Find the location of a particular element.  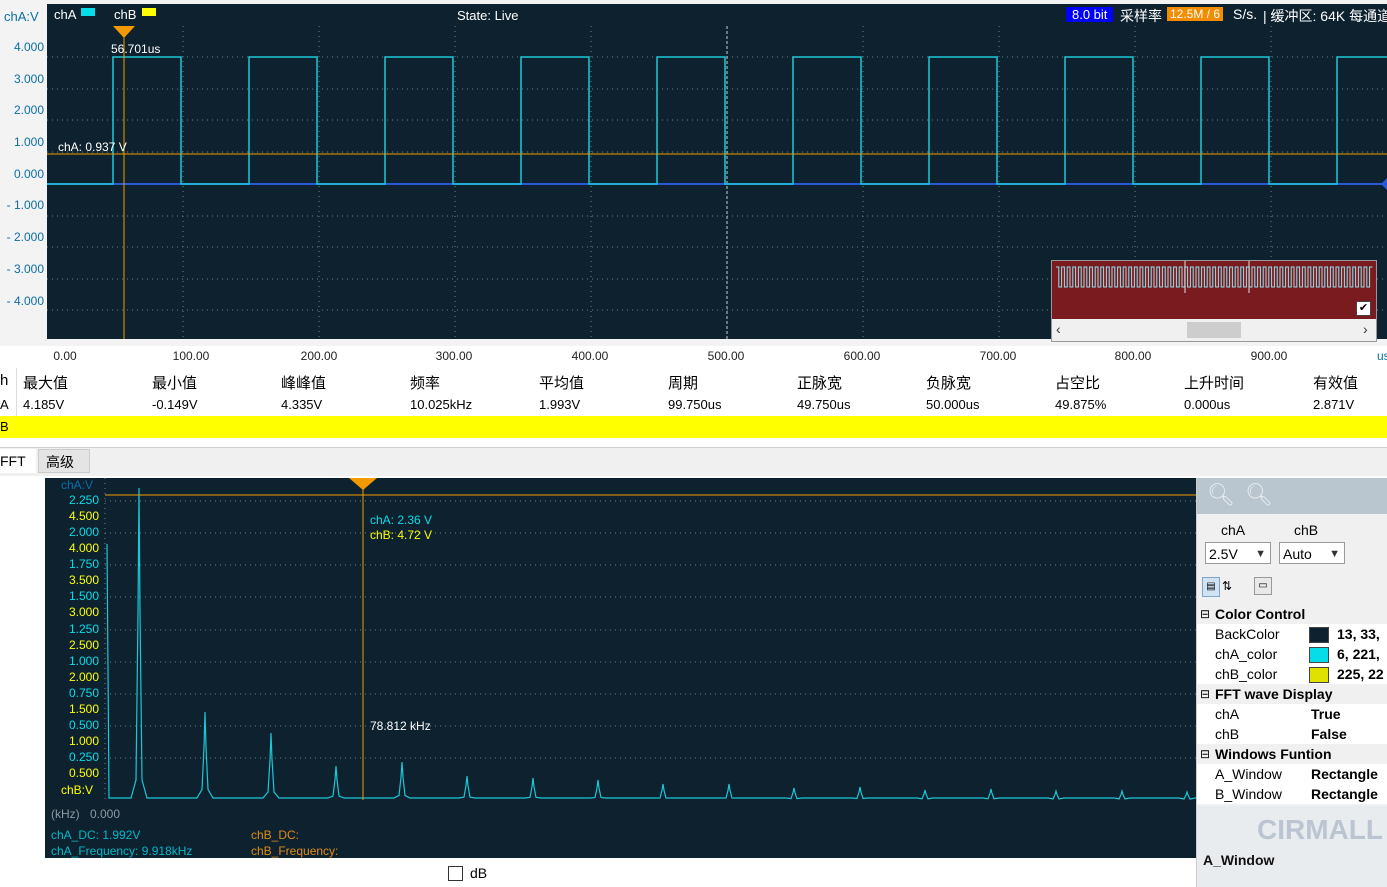

prop-name: chA_color is located at coordinates (1246, 654).